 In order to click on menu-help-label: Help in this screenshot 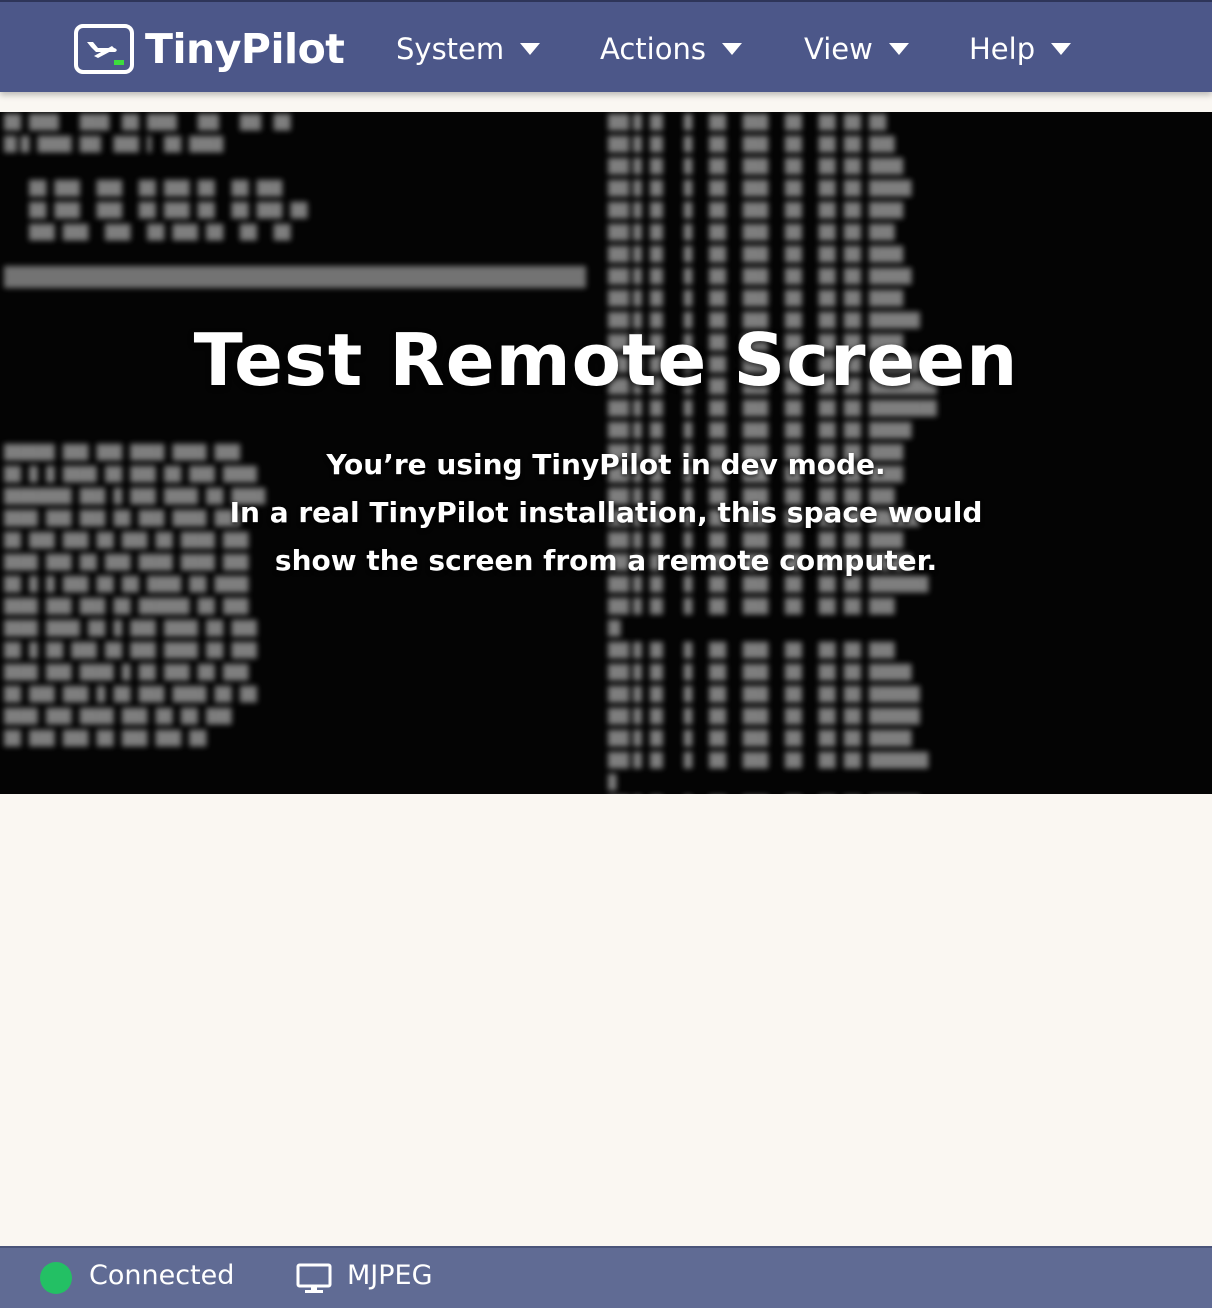, I will do `click(1002, 49)`.